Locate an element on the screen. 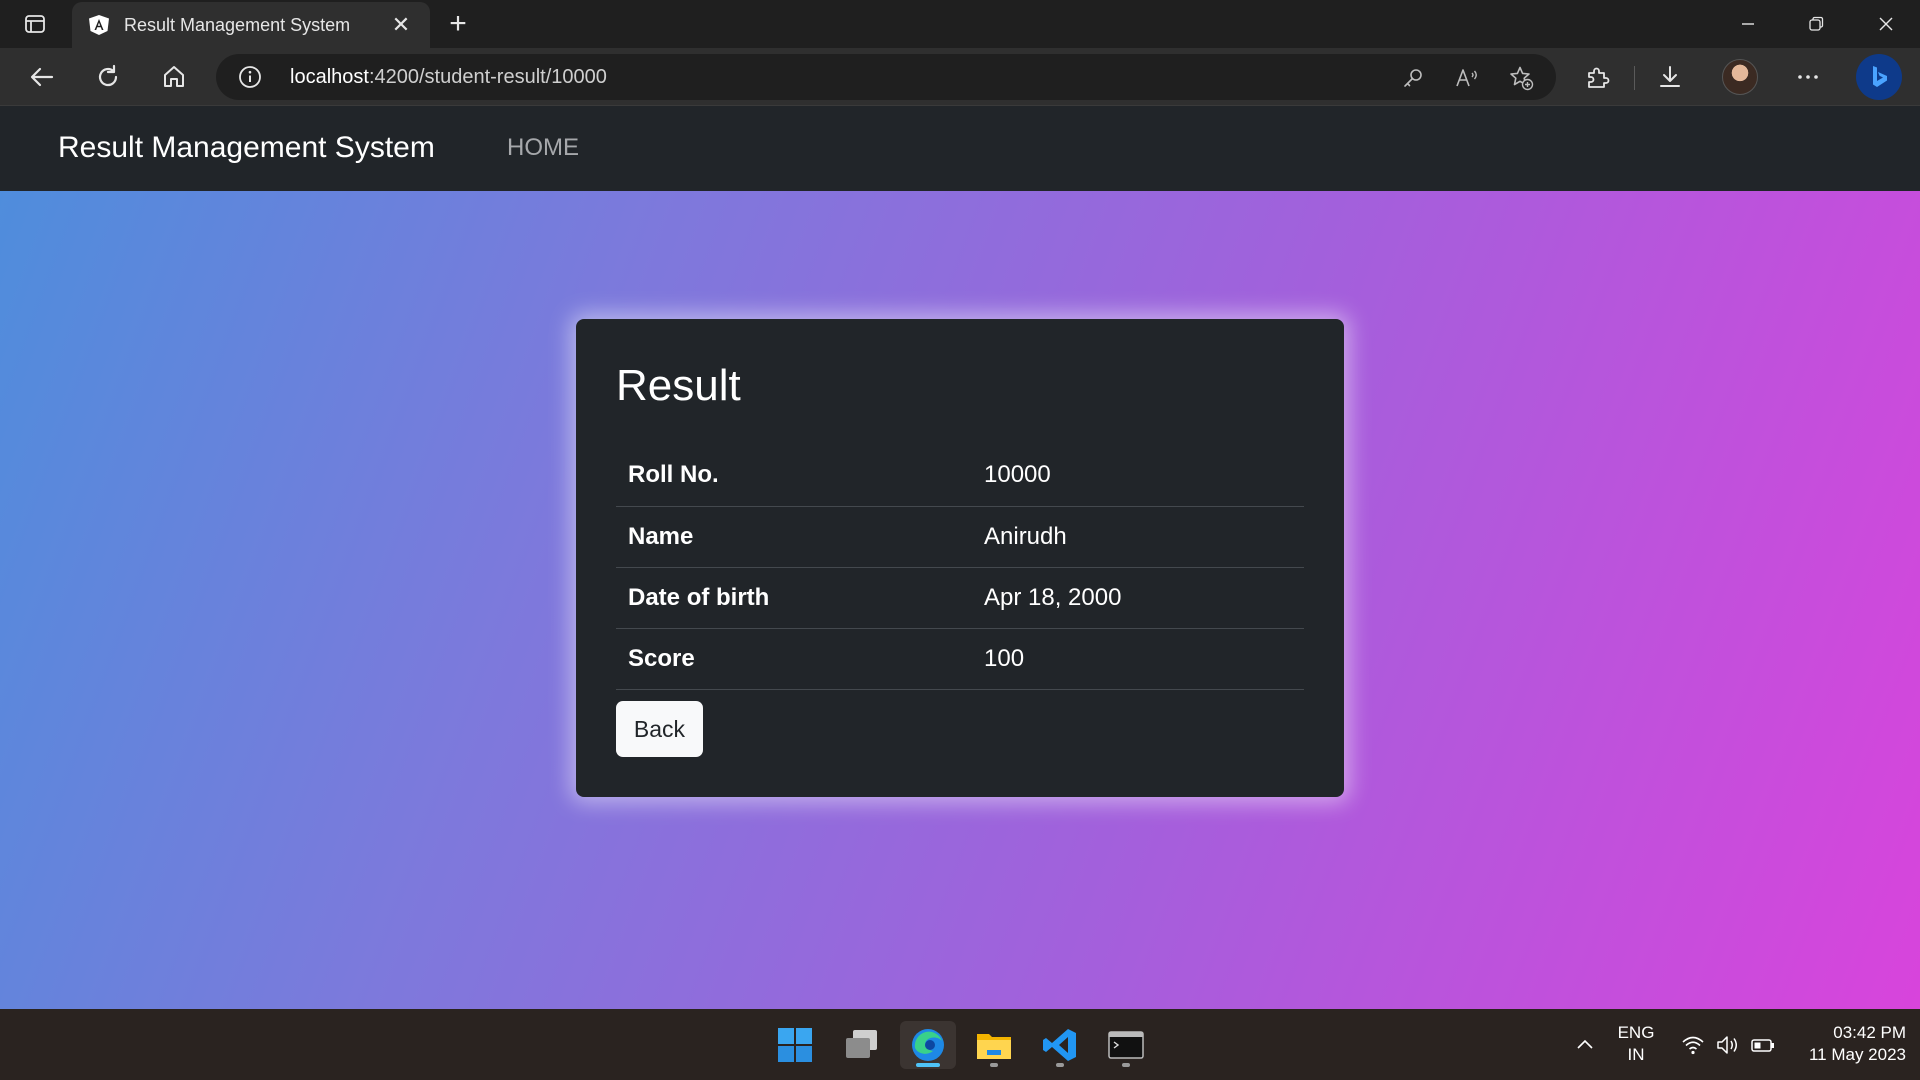  windows-start-icon is located at coordinates (795, 1045).